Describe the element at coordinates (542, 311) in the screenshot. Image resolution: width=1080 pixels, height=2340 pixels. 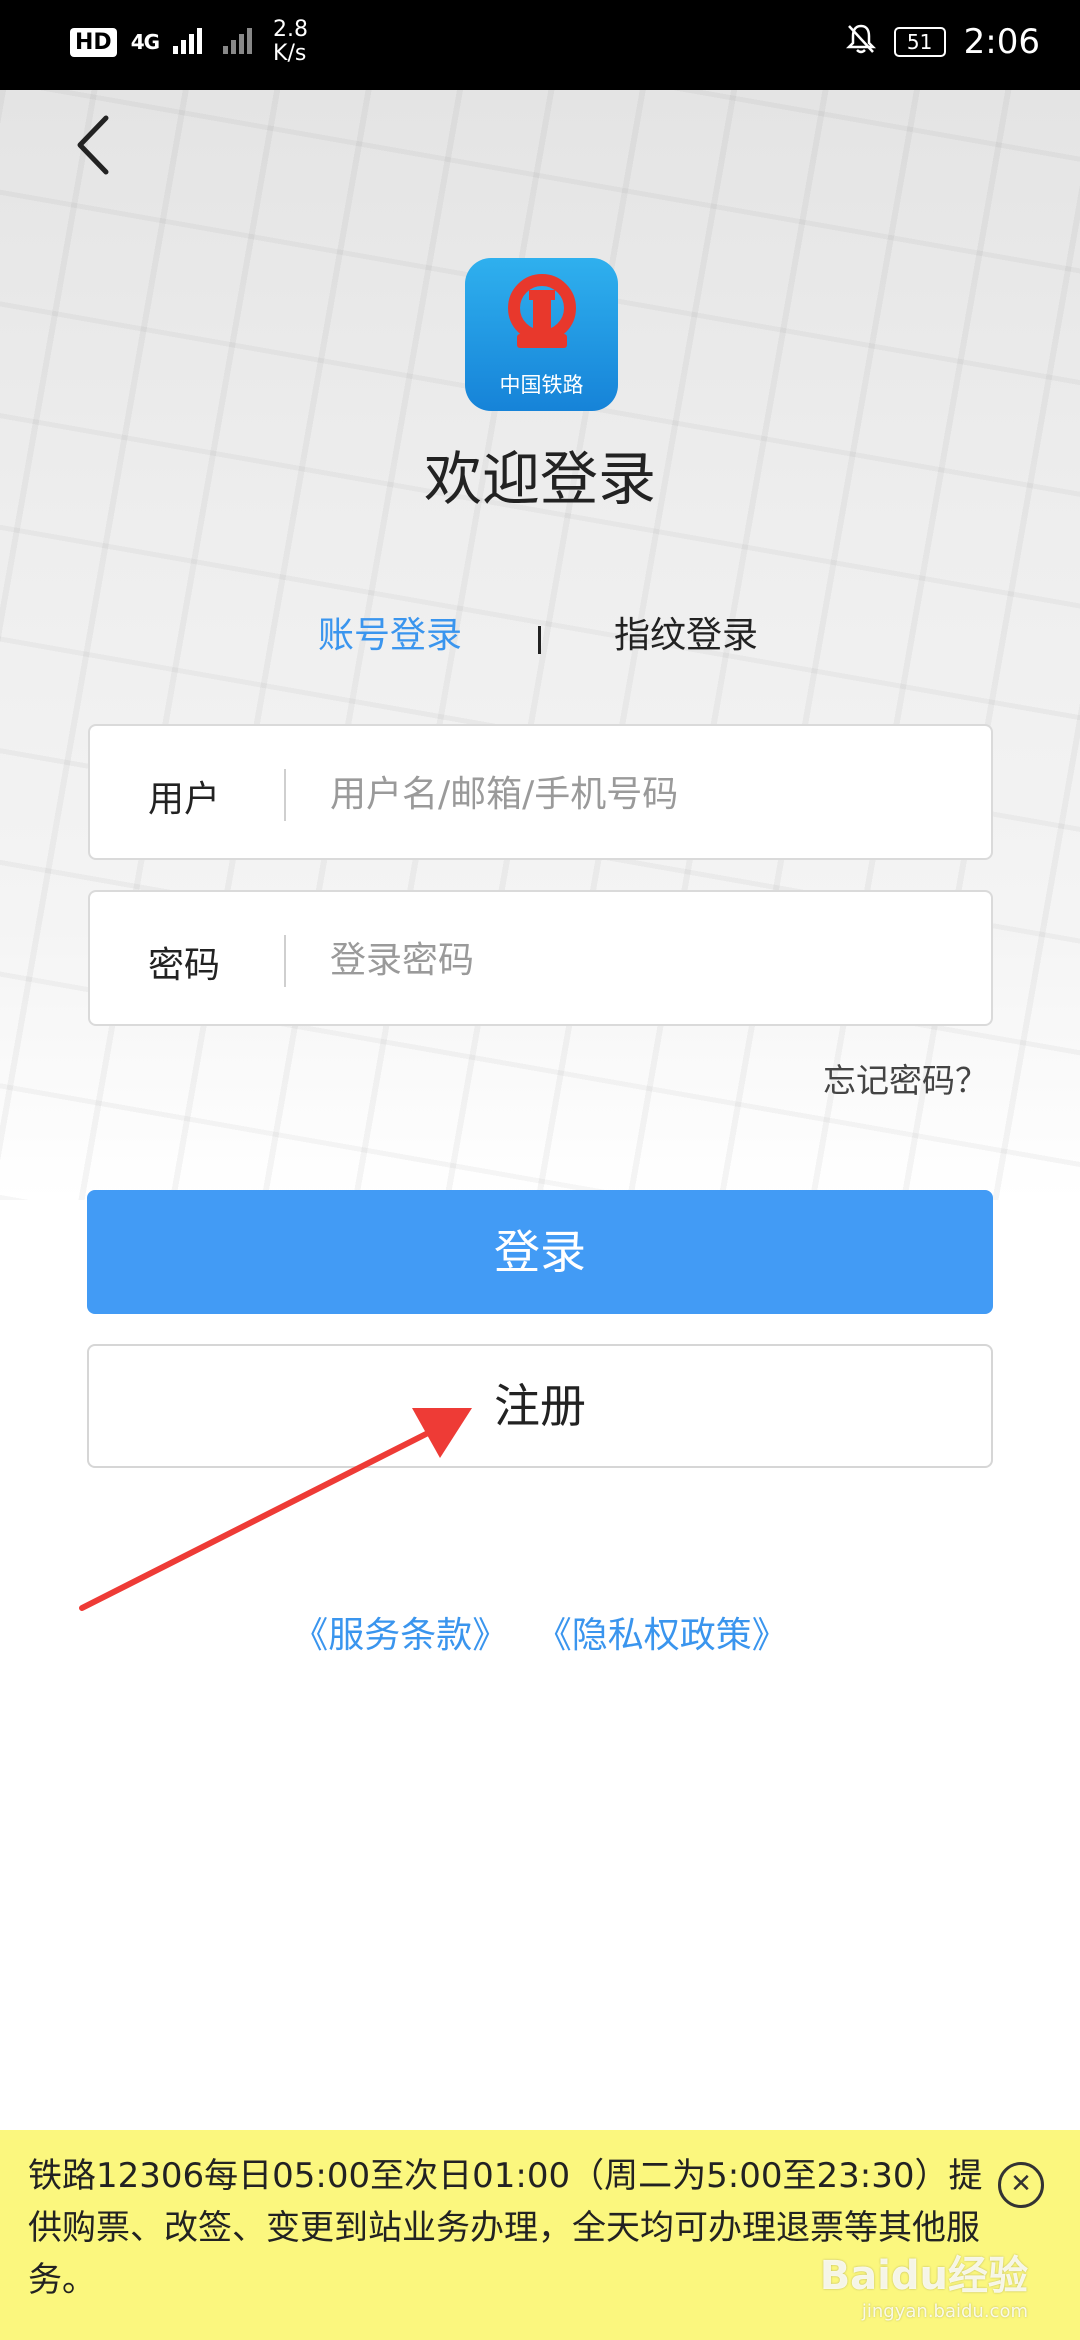
I see `railway-emblem-icon` at that location.